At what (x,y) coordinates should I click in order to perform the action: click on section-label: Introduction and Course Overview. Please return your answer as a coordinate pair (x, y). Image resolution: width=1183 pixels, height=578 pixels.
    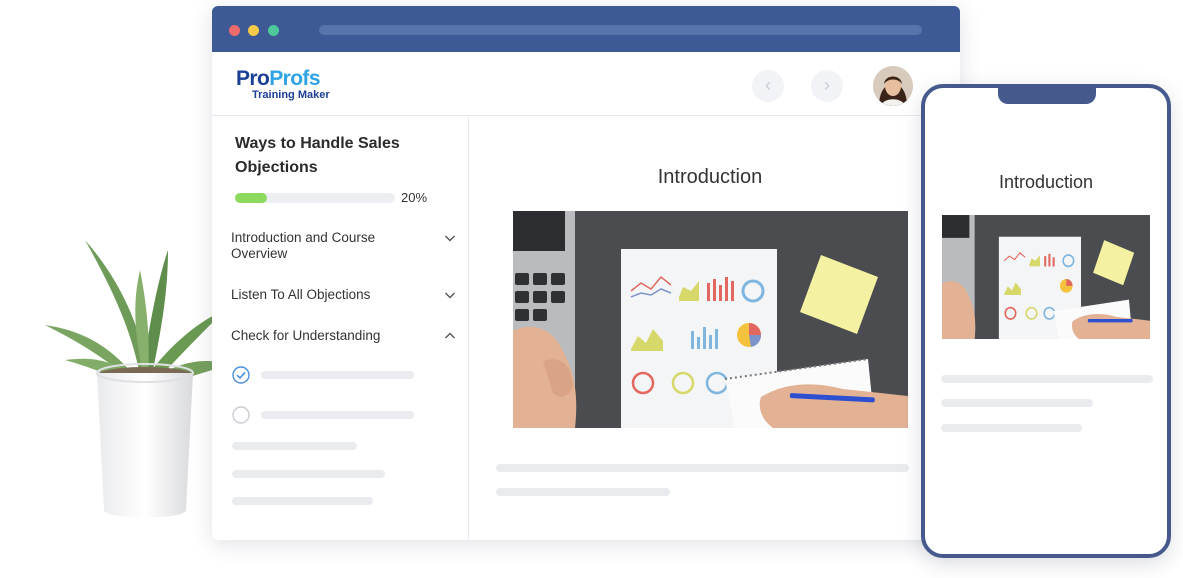
    Looking at the image, I should click on (303, 245).